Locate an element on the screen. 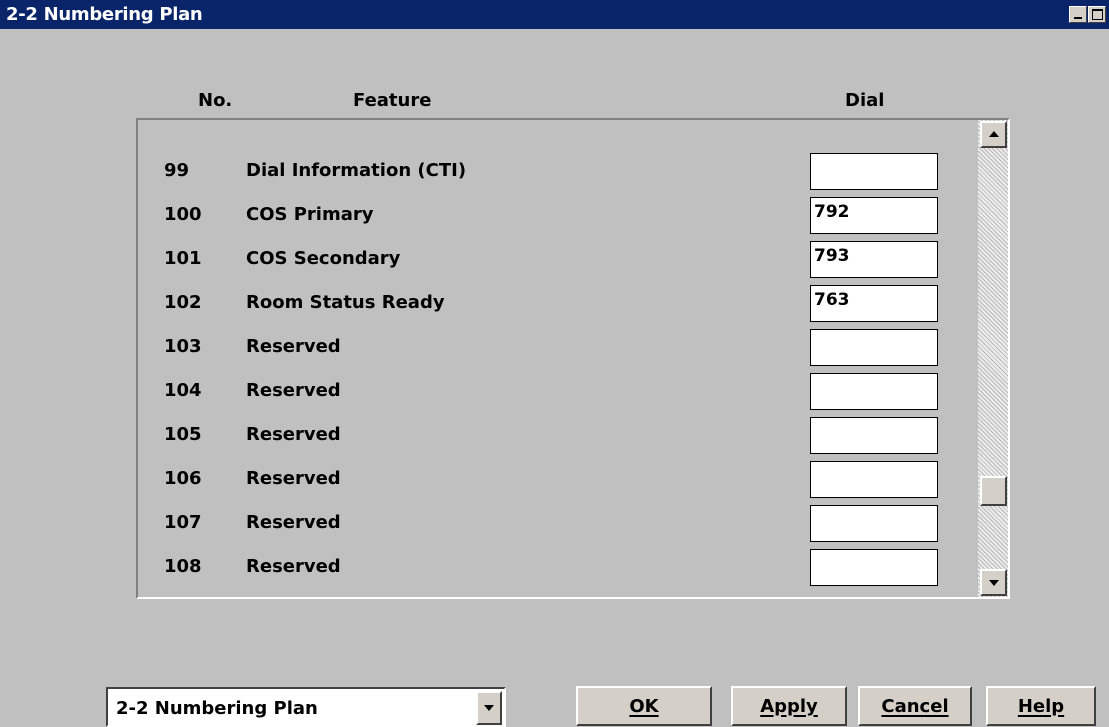  row-feature: COS Secondary is located at coordinates (323, 258).